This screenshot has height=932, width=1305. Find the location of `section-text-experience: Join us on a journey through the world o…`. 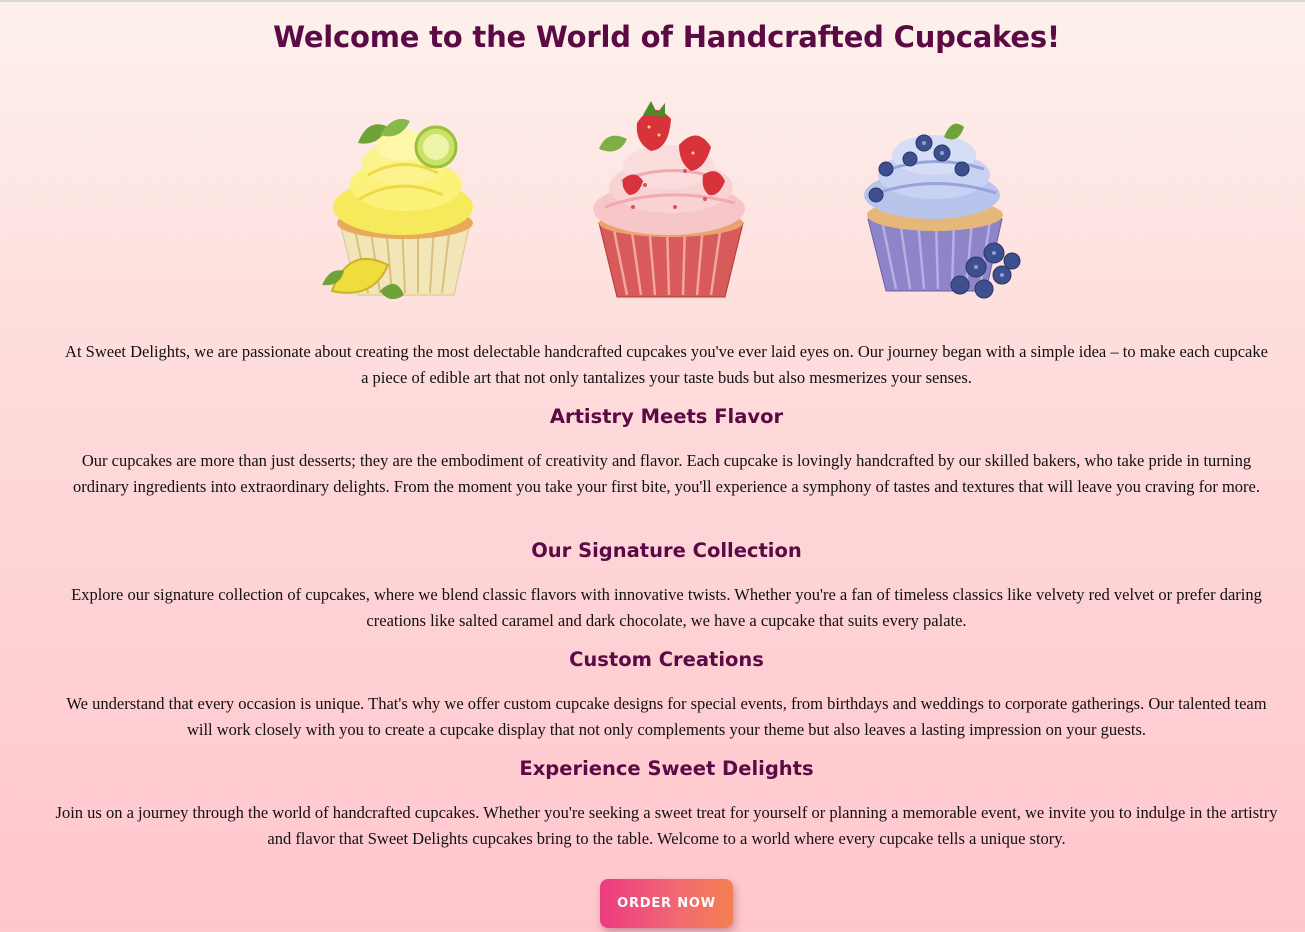

section-text-experience: Join us on a journey through the world o… is located at coordinates (666, 825).